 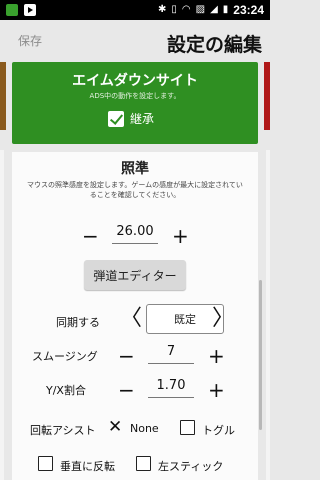 I want to click on youtube-icon, so click(x=30, y=10).